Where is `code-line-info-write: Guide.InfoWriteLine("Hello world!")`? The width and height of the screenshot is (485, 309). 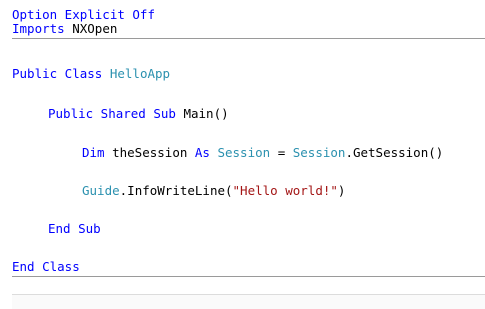 code-line-info-write: Guide.InfoWriteLine("Hello world!") is located at coordinates (172, 192).